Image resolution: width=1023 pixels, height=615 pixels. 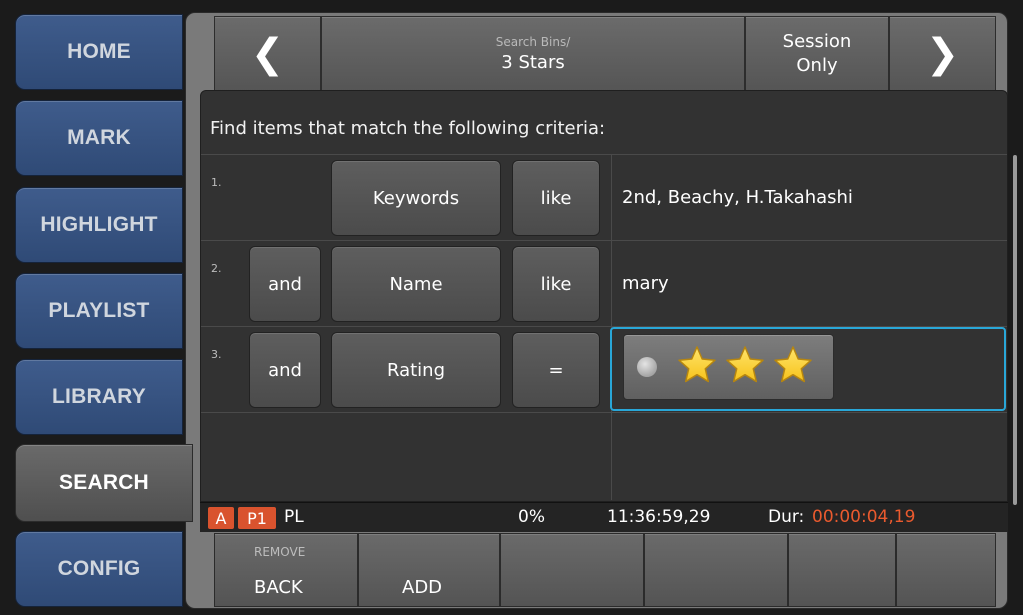 What do you see at coordinates (216, 182) in the screenshot?
I see `row-number: 1.` at bounding box center [216, 182].